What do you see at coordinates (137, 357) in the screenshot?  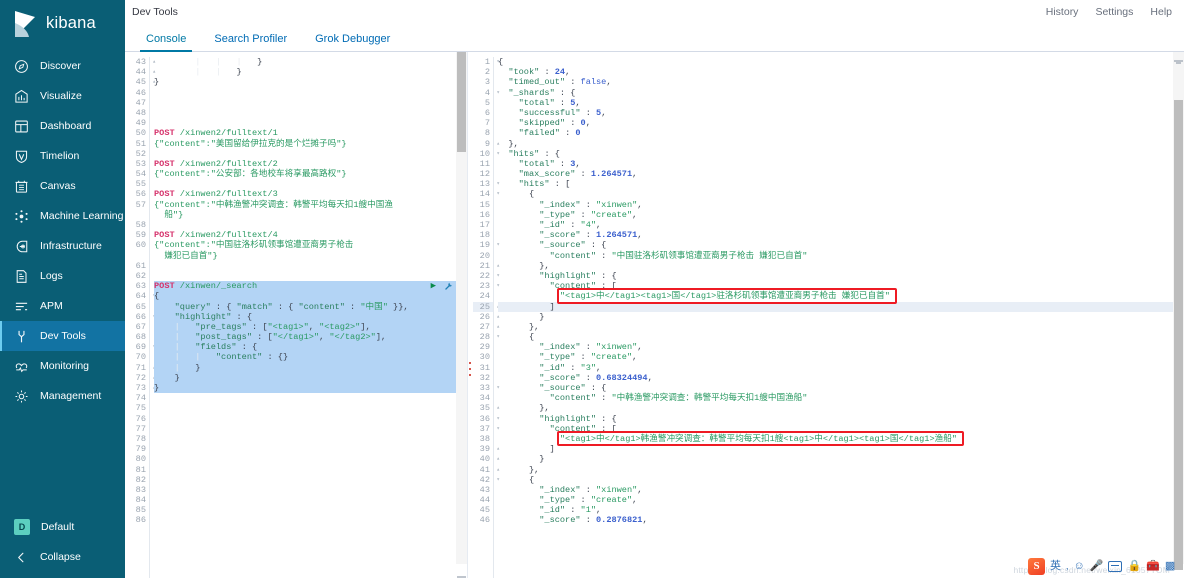 I see `line-number: 70` at bounding box center [137, 357].